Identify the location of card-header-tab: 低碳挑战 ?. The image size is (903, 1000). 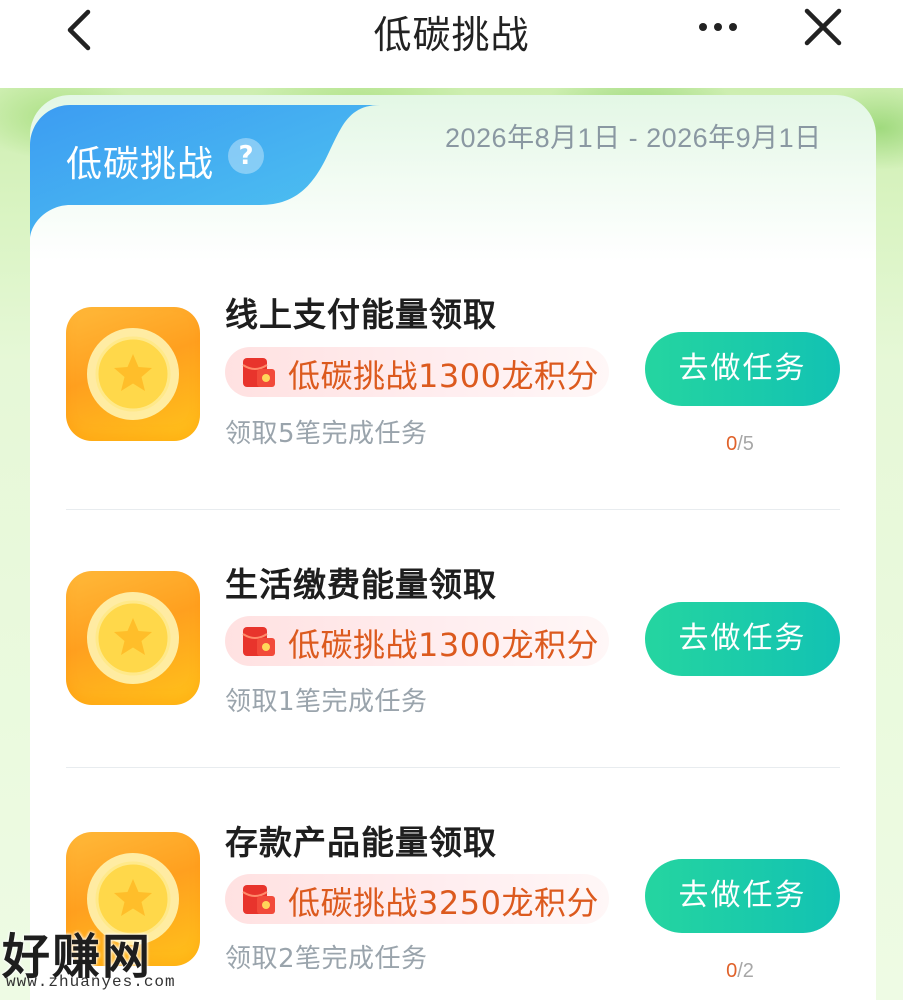
(205, 172).